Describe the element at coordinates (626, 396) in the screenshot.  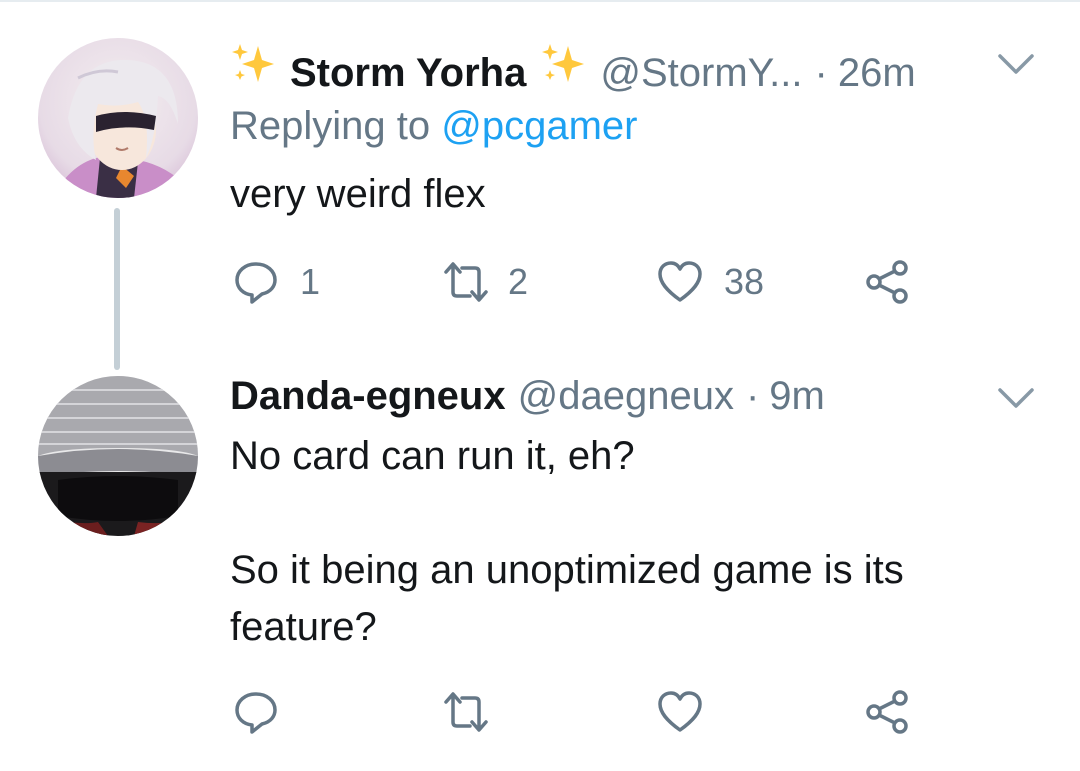
I see `user-handle: @daegneux` at that location.